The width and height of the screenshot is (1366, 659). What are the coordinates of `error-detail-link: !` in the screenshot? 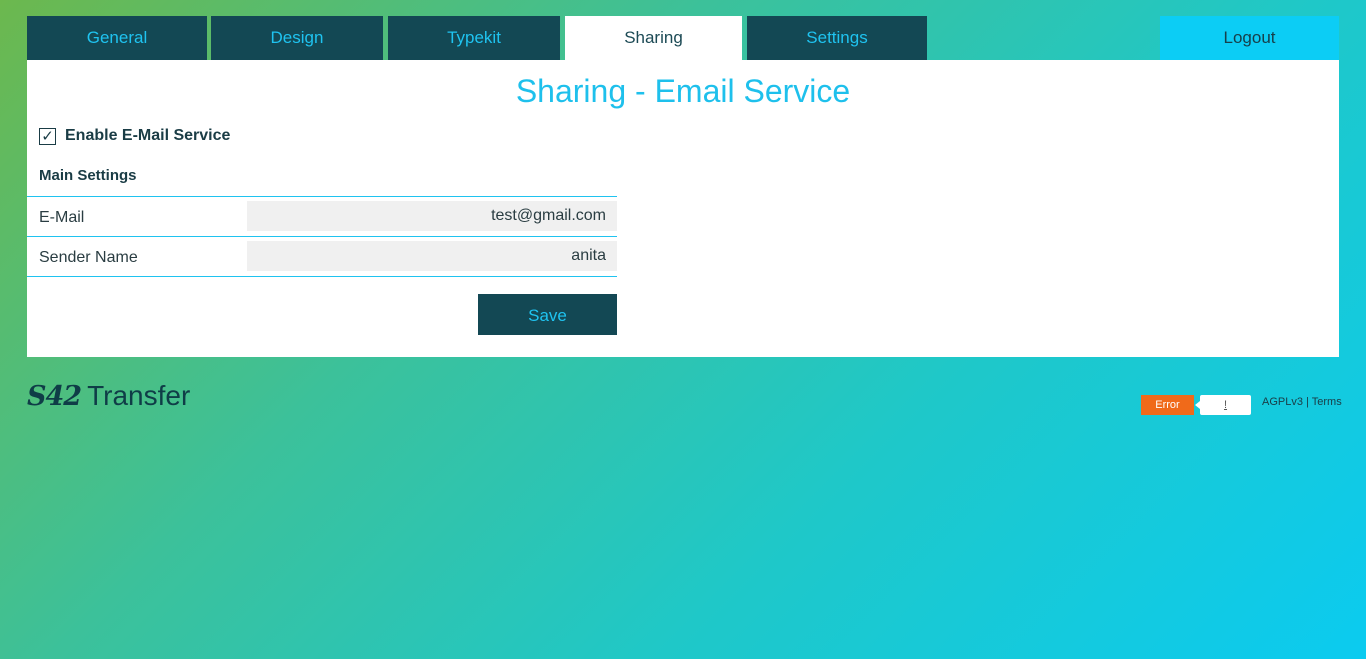 It's located at (1223, 405).